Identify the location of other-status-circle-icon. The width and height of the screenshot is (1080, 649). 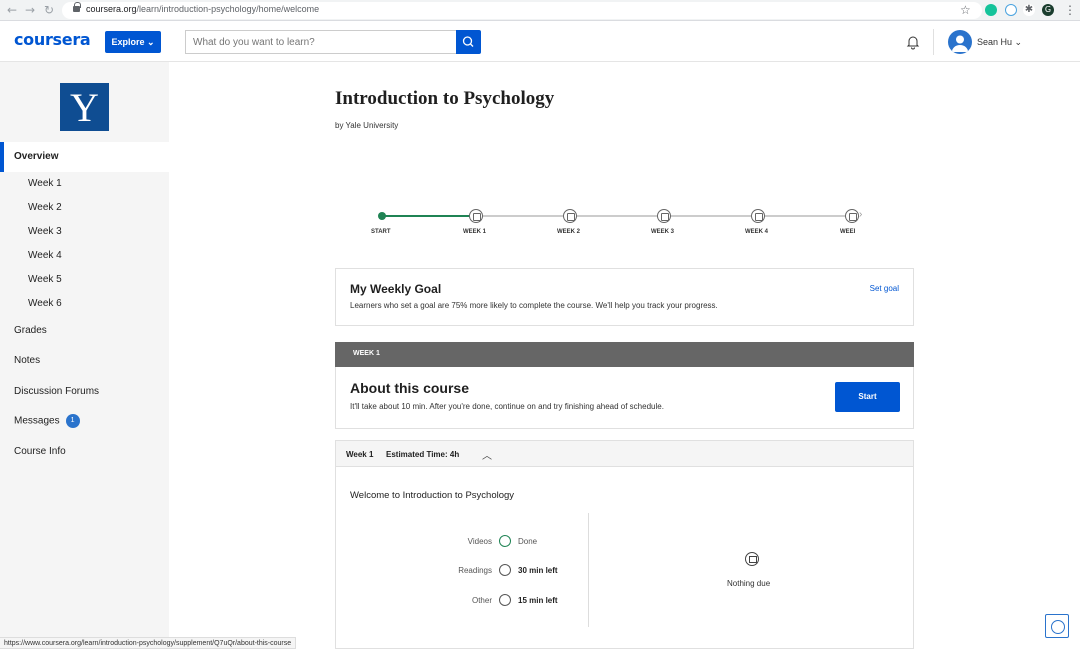
(505, 600).